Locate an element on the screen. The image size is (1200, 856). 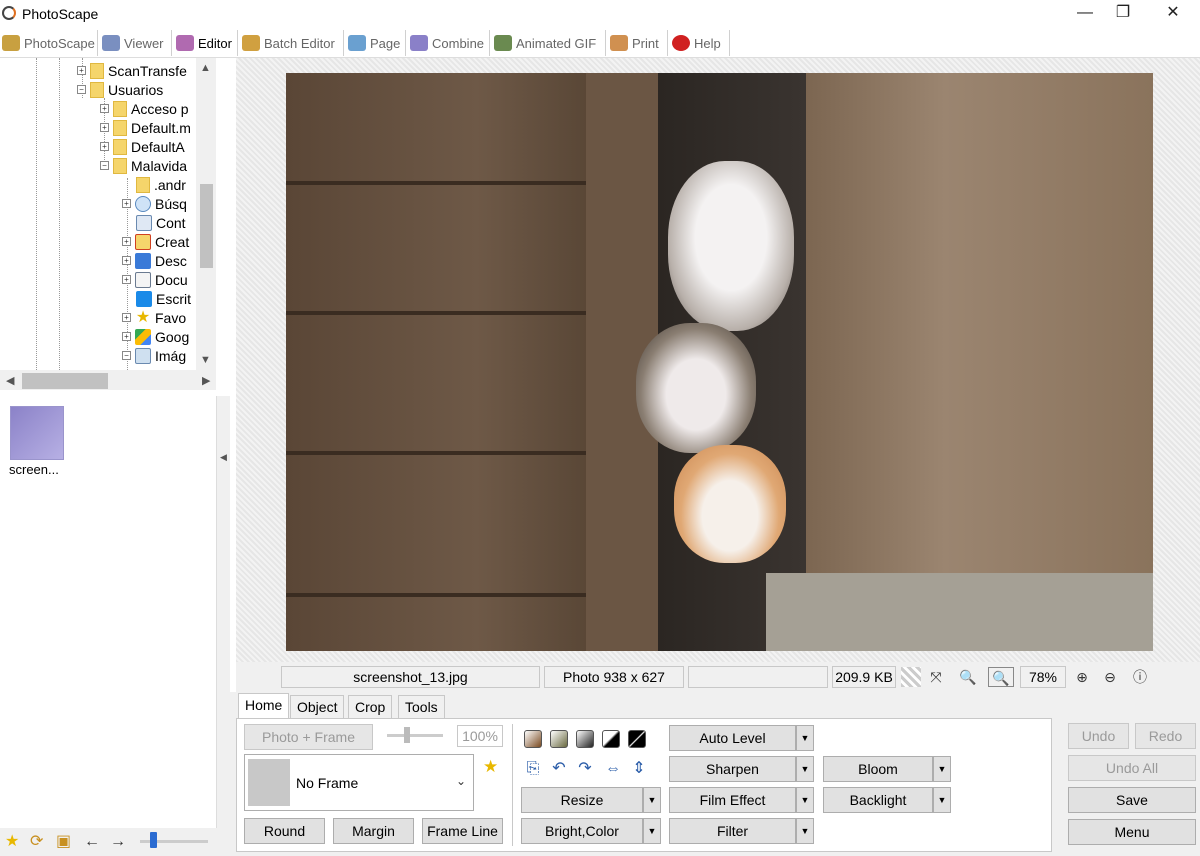
tab-tools: Tools is located at coordinates (421, 707).